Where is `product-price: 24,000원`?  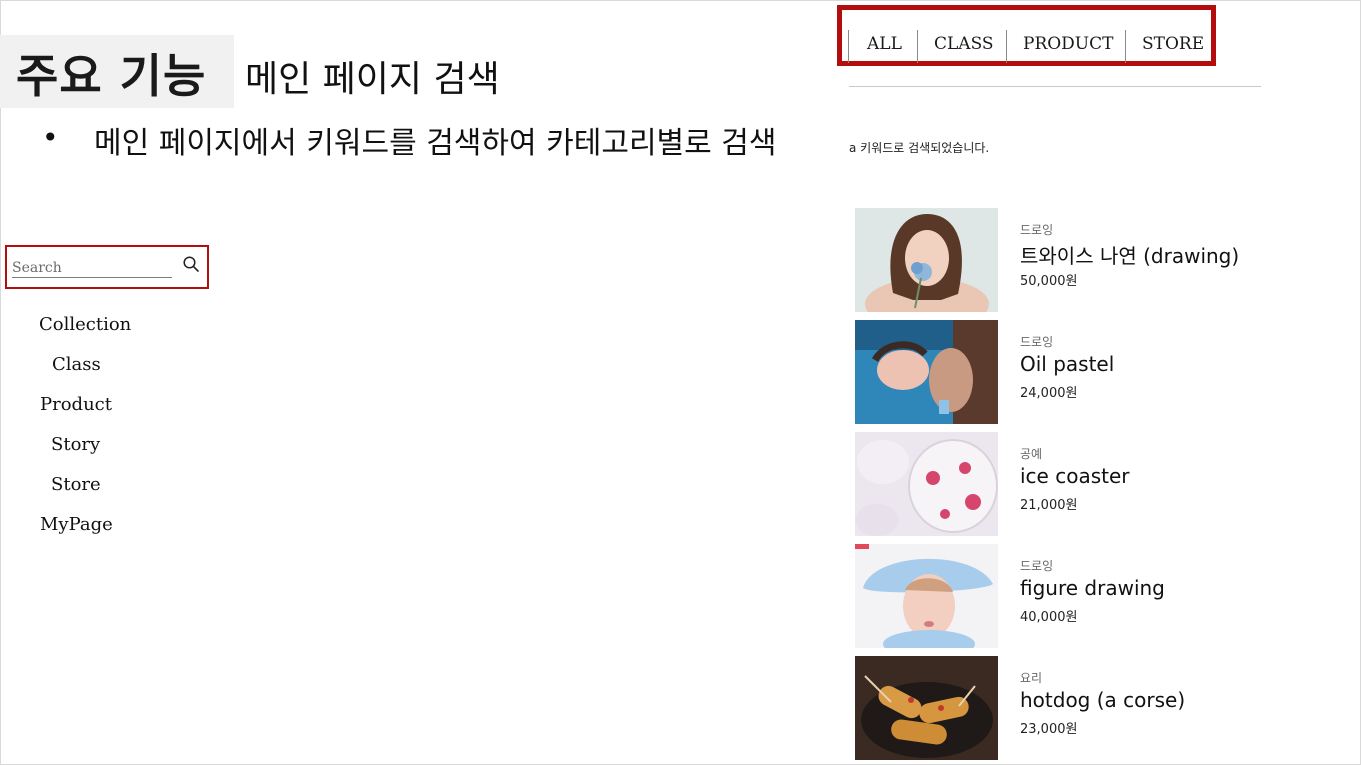 product-price: 24,000원 is located at coordinates (1049, 393).